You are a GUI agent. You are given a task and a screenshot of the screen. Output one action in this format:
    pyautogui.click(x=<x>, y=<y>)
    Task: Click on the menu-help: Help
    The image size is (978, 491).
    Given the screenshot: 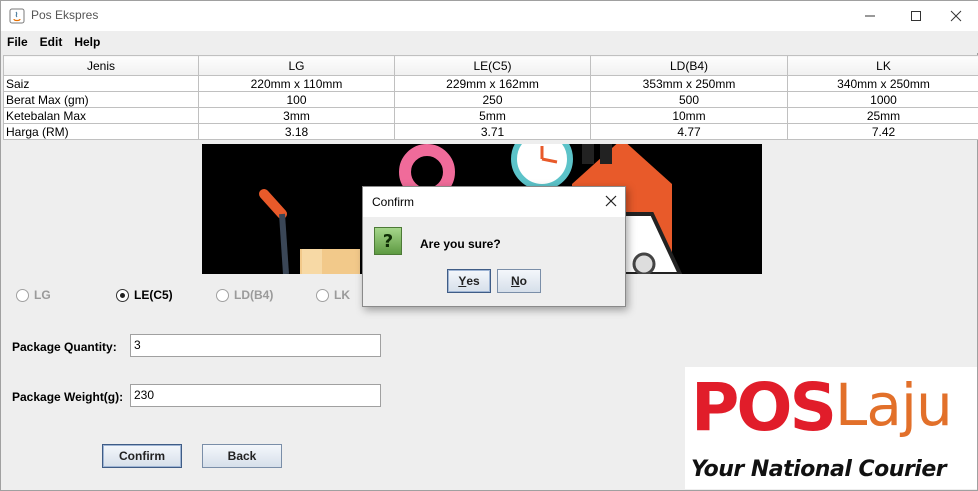 What is the action you would take?
    pyautogui.click(x=87, y=42)
    